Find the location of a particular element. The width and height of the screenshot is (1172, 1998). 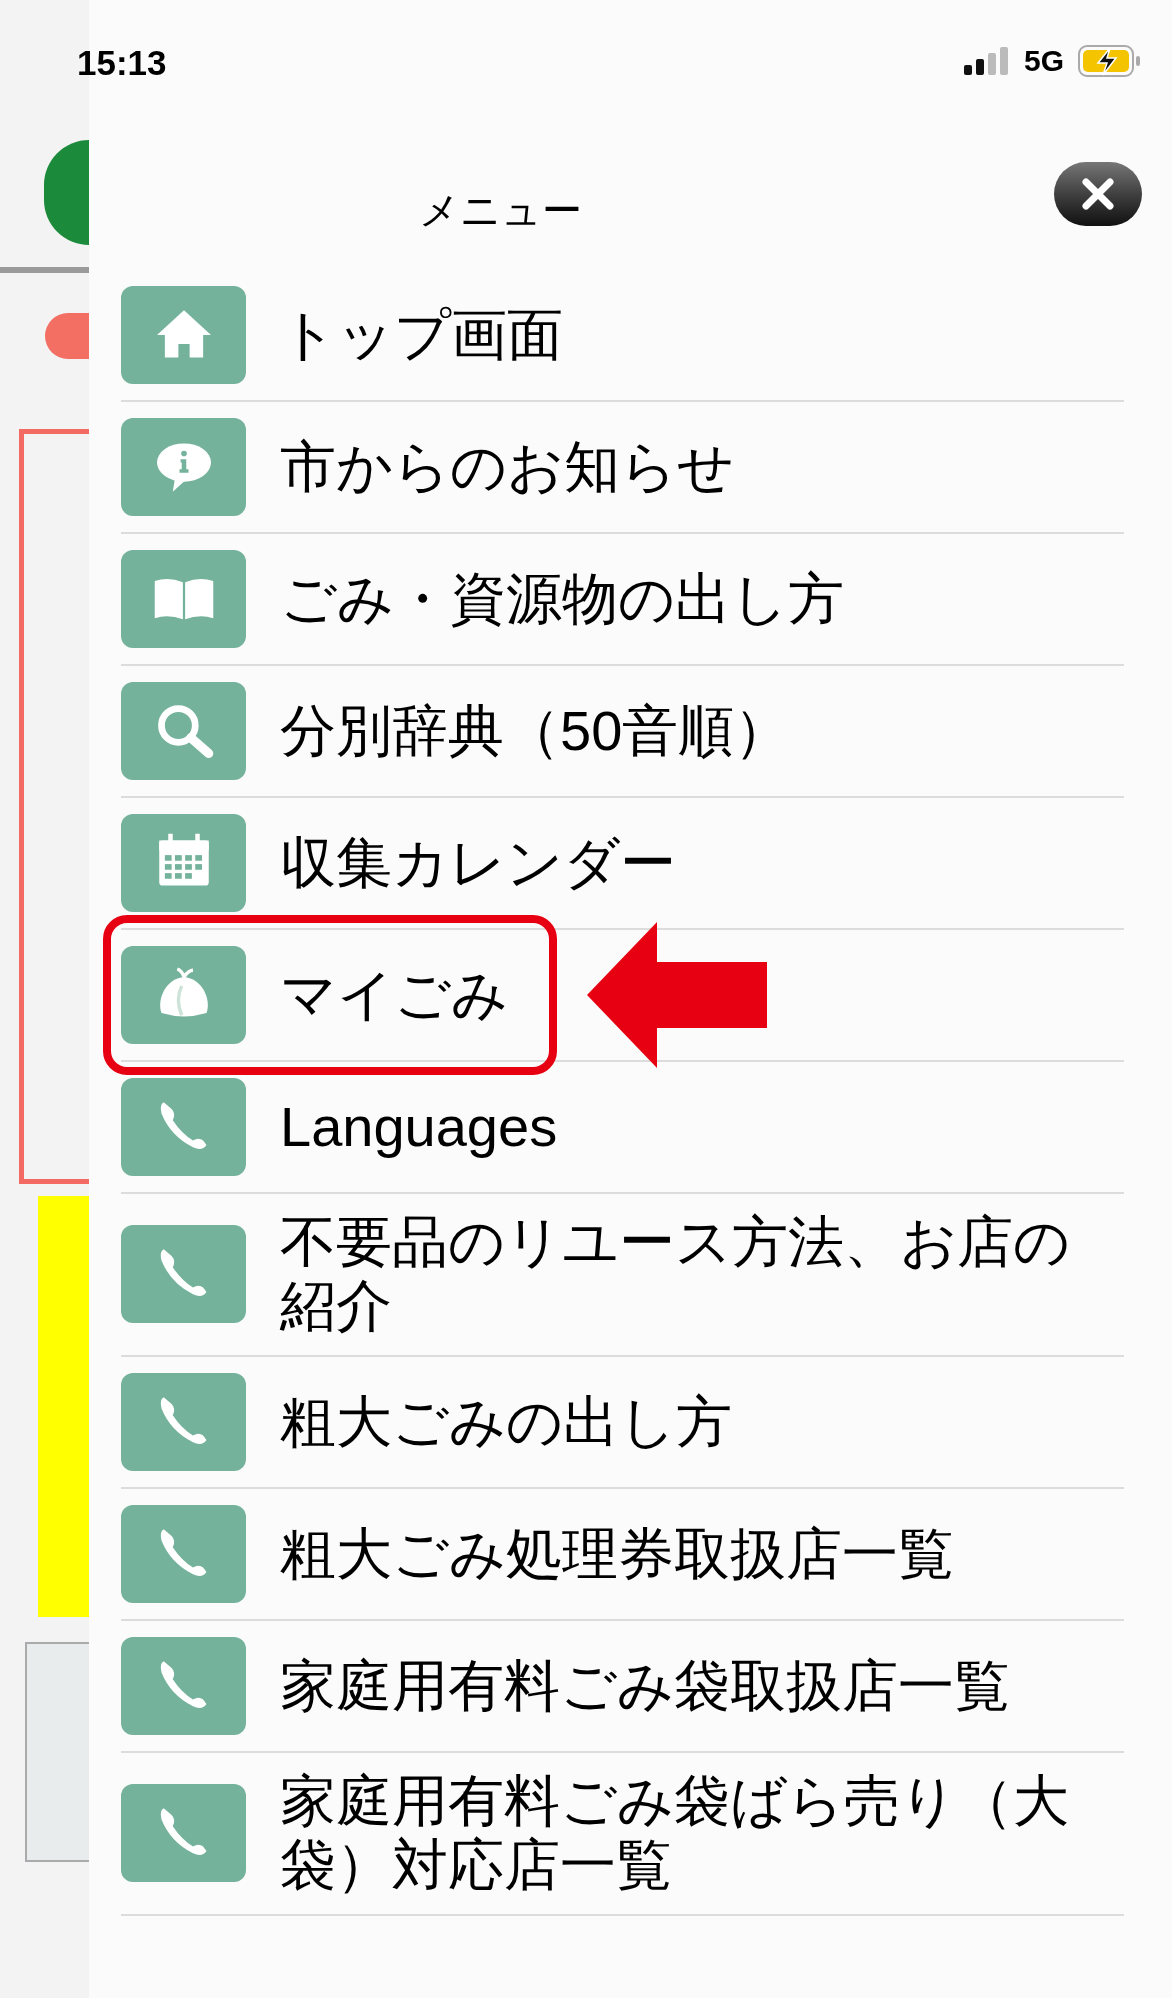

menu-item-link: 市からのお知らせ is located at coordinates (680, 467).